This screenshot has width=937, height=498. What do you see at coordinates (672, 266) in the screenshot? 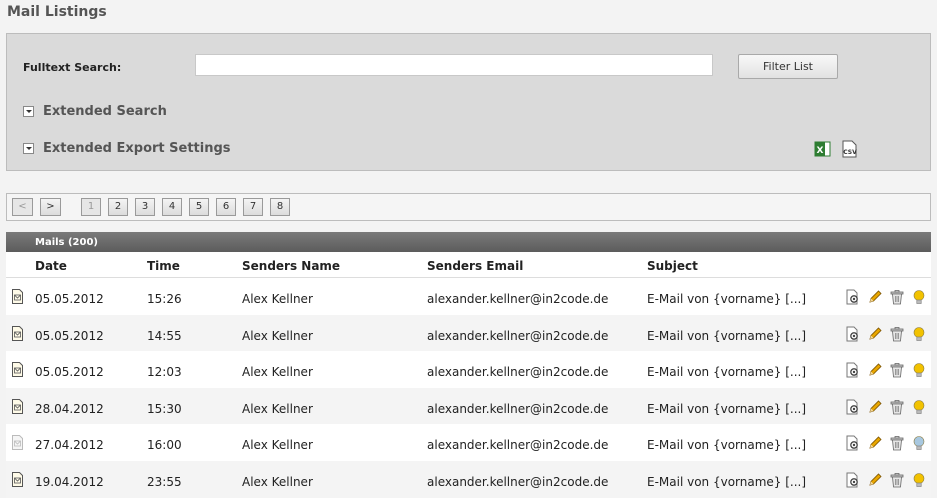
I see `column-header-subject: Subject` at bounding box center [672, 266].